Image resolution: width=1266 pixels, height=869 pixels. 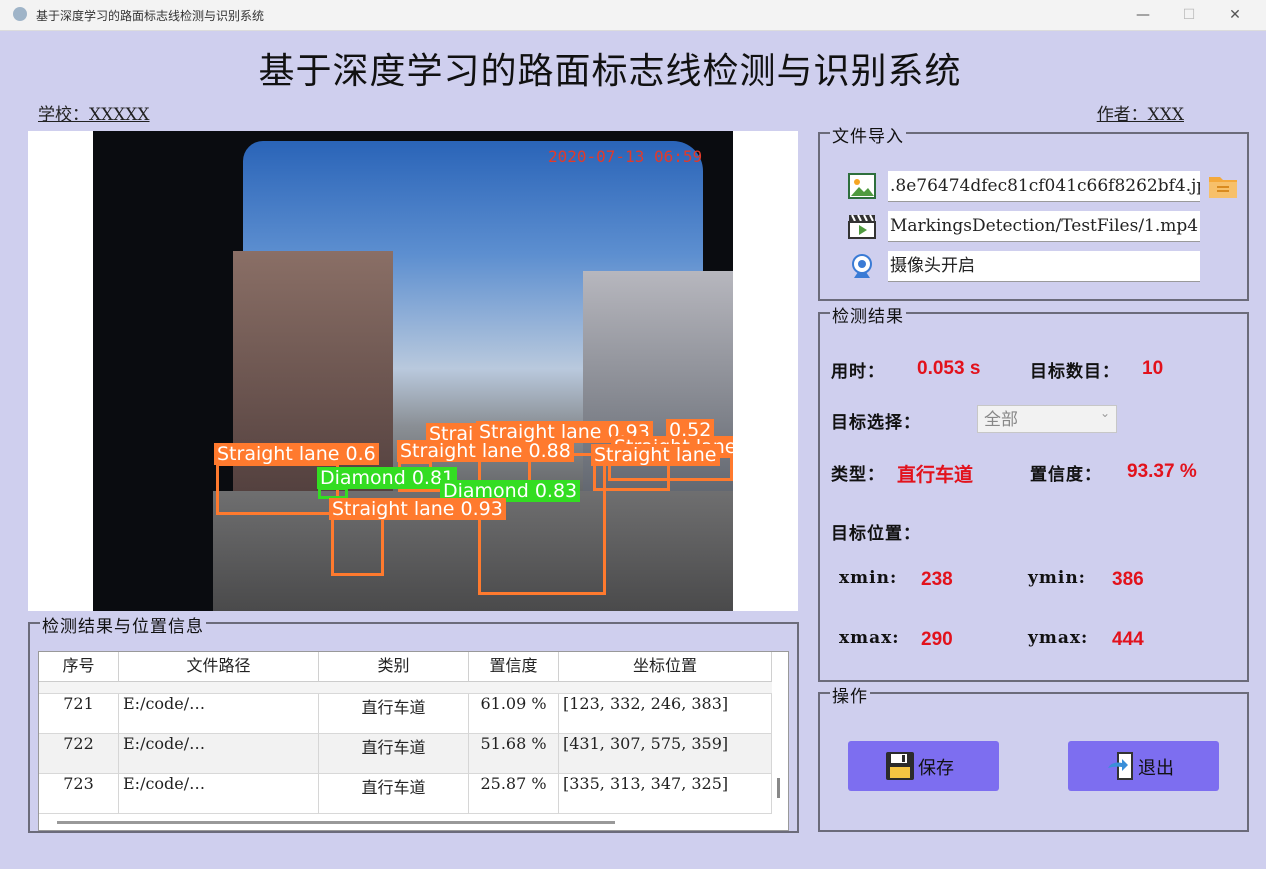 What do you see at coordinates (937, 579) in the screenshot?
I see `xmin-value: 238` at bounding box center [937, 579].